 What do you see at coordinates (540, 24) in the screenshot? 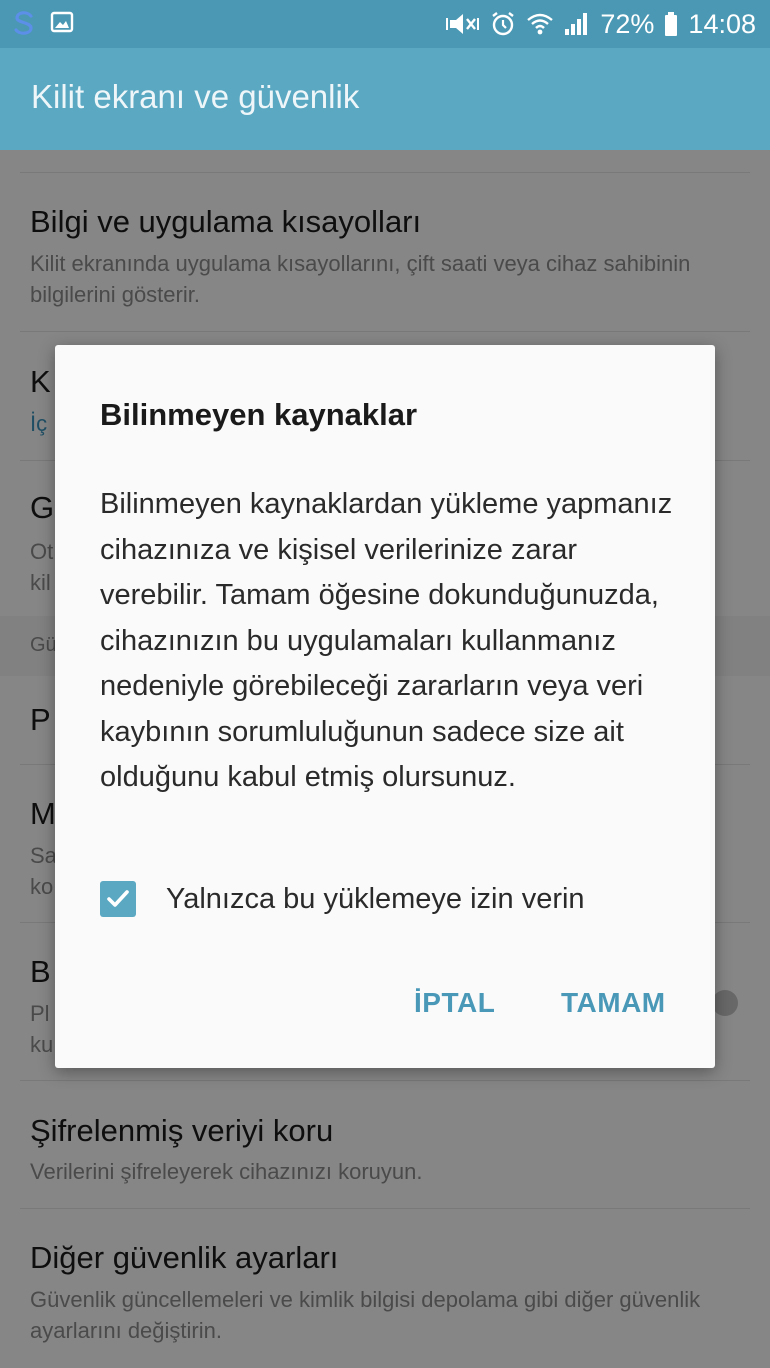
I see `wifi-icon` at bounding box center [540, 24].